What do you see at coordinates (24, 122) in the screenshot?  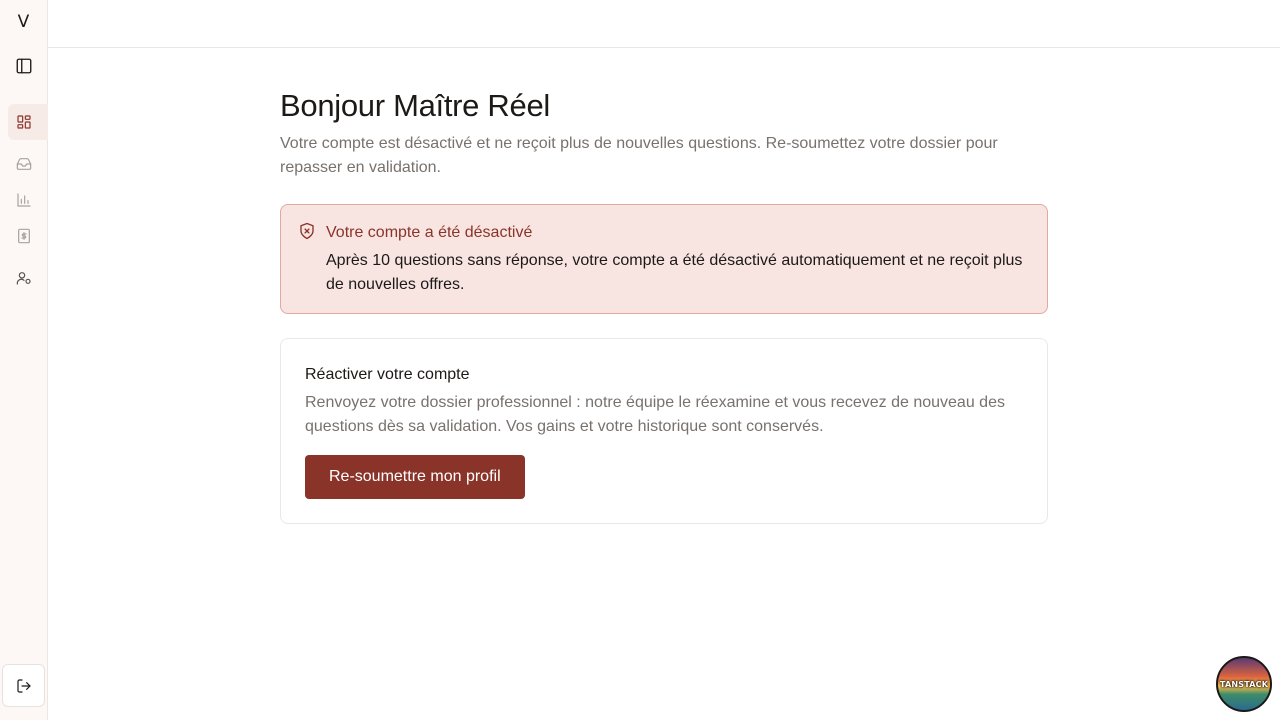 I see `dashboard-icon` at bounding box center [24, 122].